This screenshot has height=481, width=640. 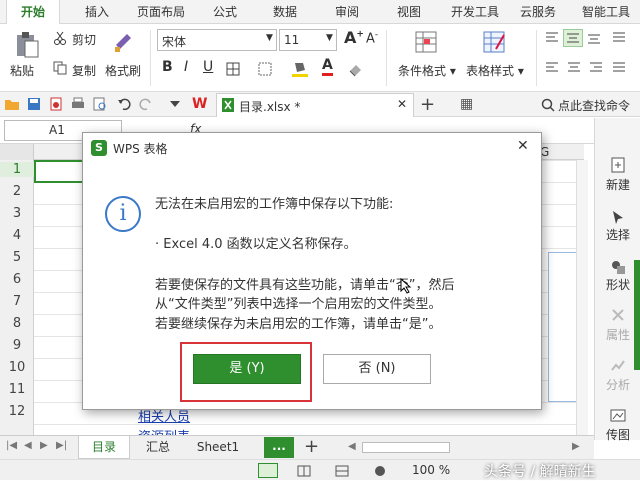 What do you see at coordinates (619, 68) in the screenshot?
I see `justify-icon` at bounding box center [619, 68].